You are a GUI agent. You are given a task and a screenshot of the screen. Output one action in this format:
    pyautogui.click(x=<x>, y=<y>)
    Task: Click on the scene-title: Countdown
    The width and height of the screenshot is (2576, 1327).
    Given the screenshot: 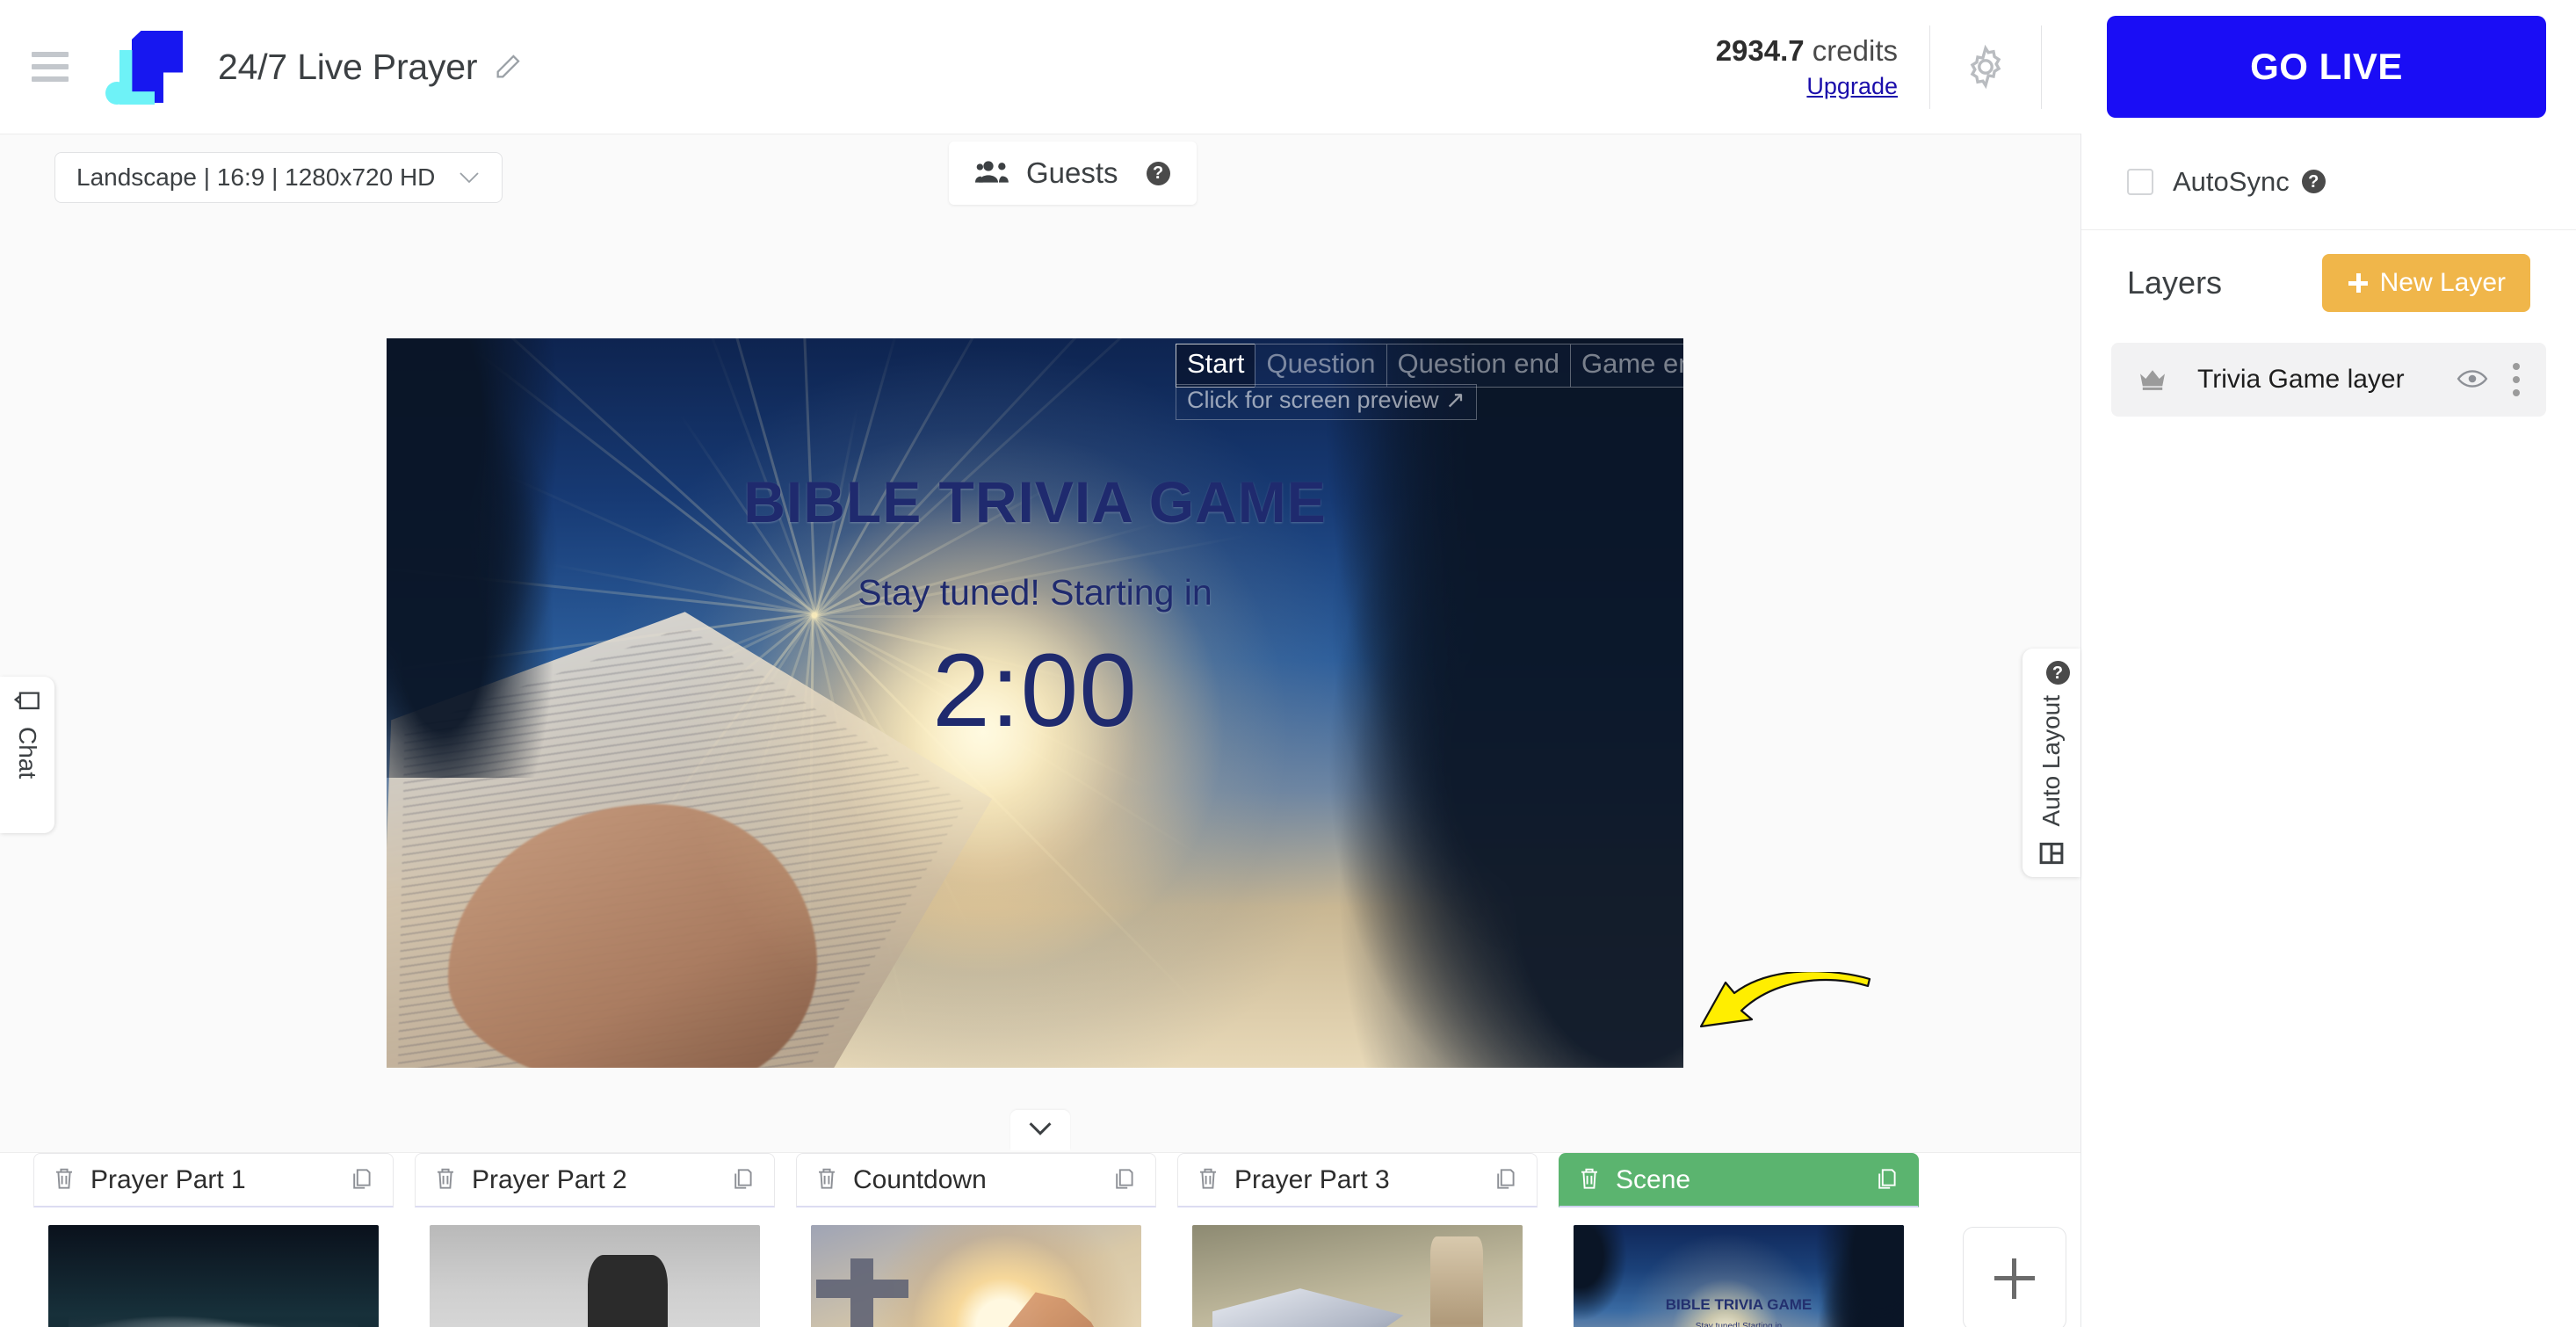 What is the action you would take?
    pyautogui.click(x=920, y=1179)
    